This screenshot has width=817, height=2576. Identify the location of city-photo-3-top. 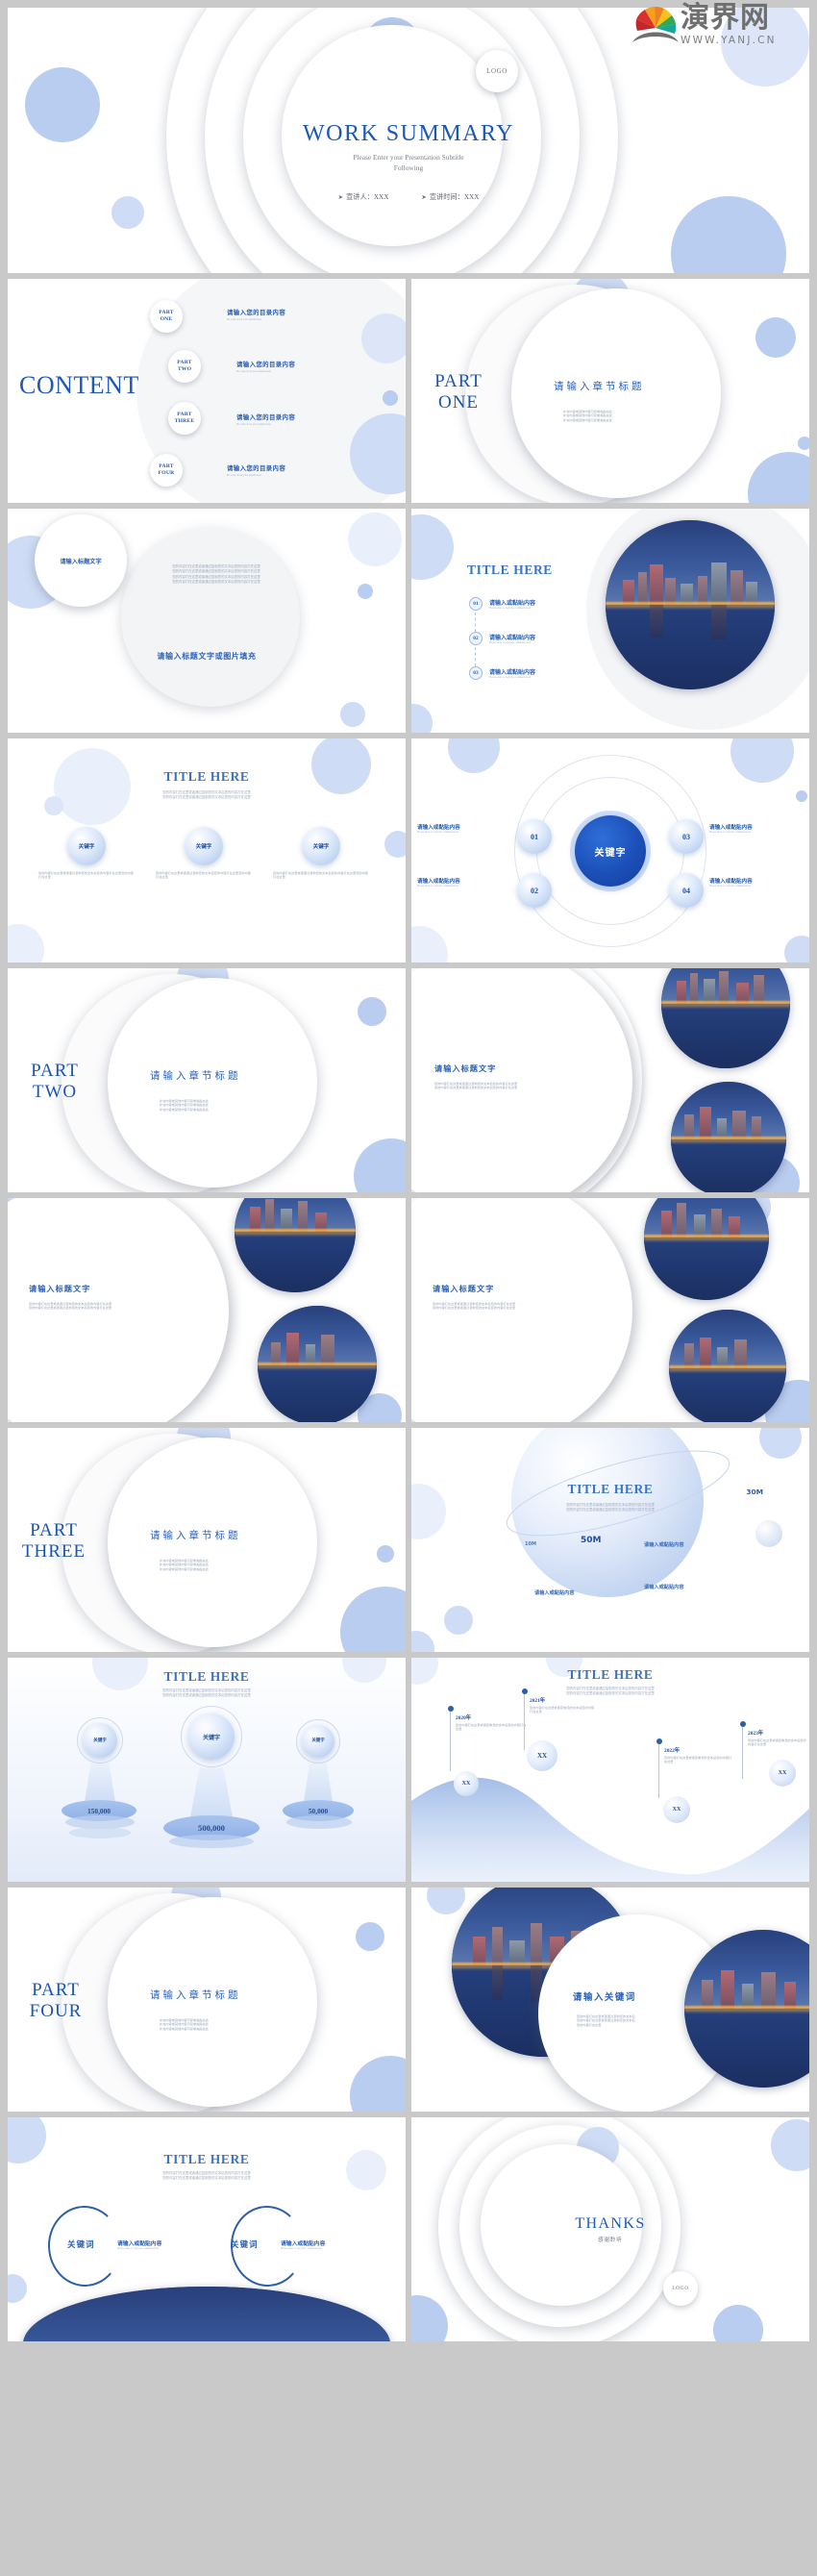
(706, 1249).